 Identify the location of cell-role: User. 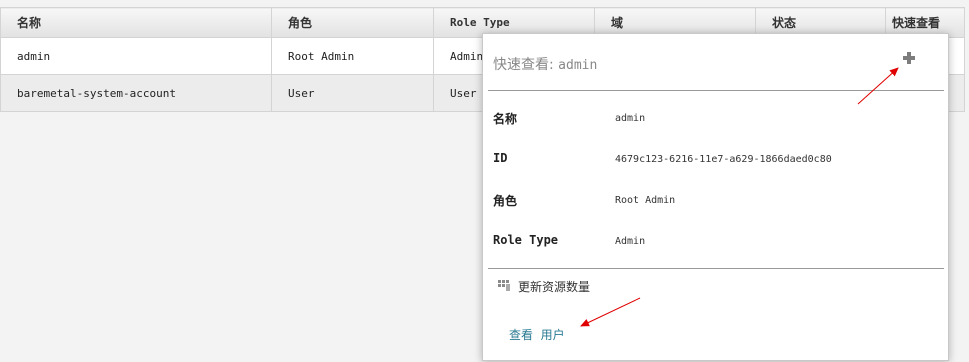
(352, 93).